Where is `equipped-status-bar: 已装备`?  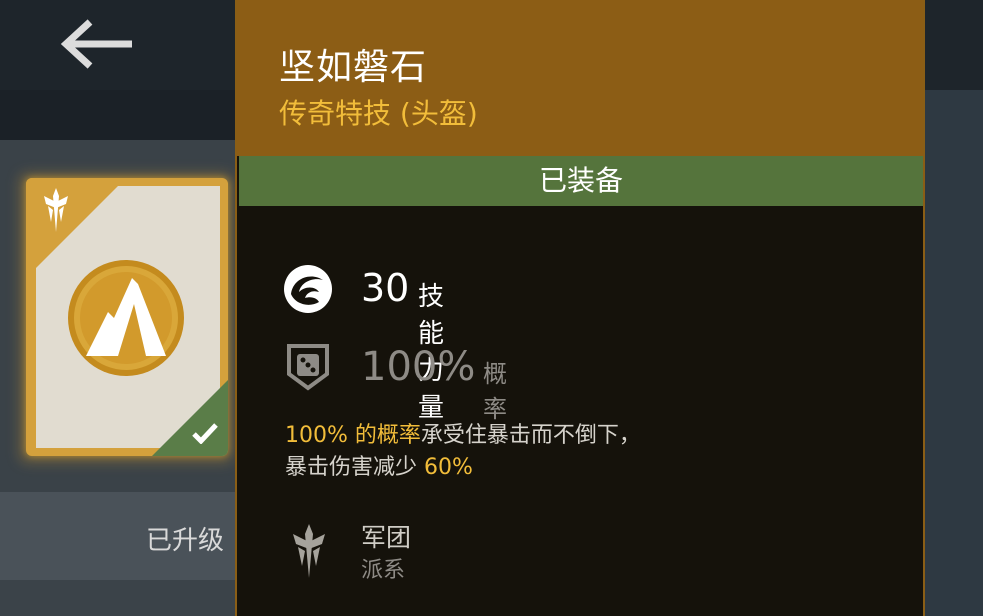
equipped-status-bar: 已装备 is located at coordinates (581, 181).